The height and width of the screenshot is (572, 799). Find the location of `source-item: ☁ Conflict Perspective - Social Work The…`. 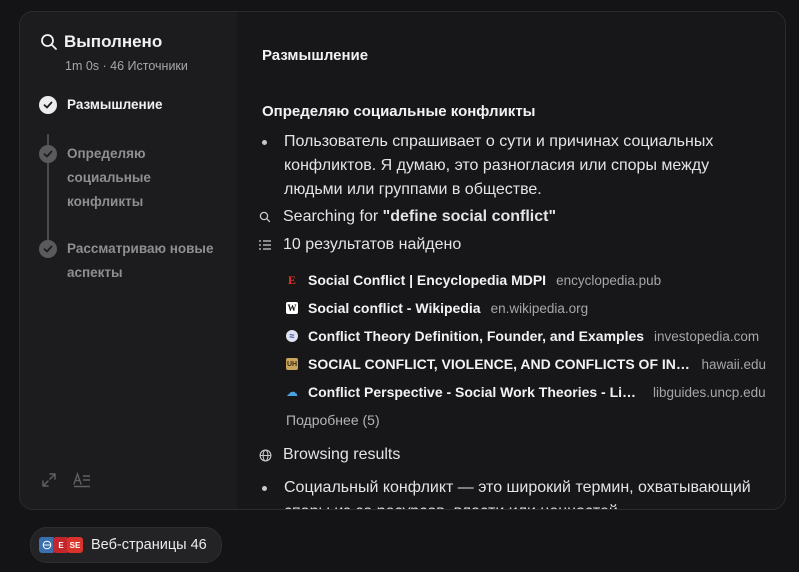

source-item: ☁ Conflict Perspective - Social Work The… is located at coordinates (526, 392).